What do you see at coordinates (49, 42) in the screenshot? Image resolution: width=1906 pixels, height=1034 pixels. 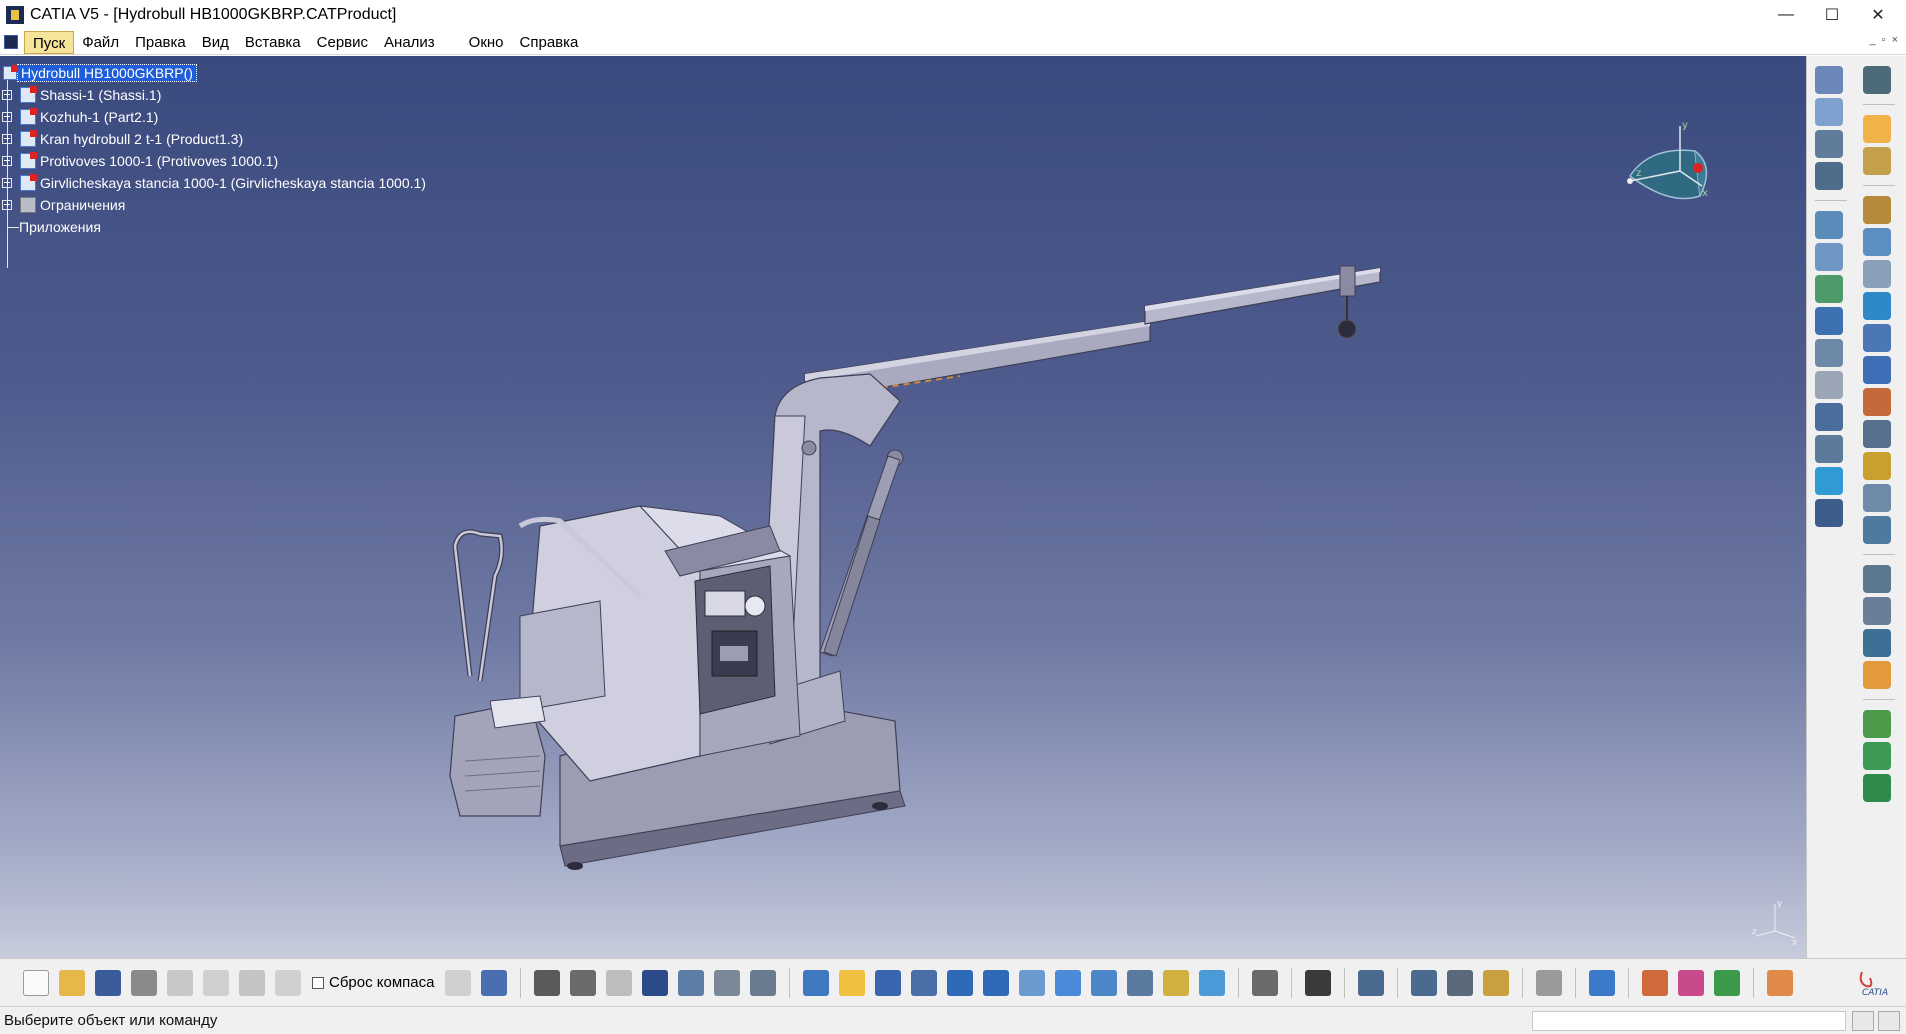 I see `menu-start: Пуск` at bounding box center [49, 42].